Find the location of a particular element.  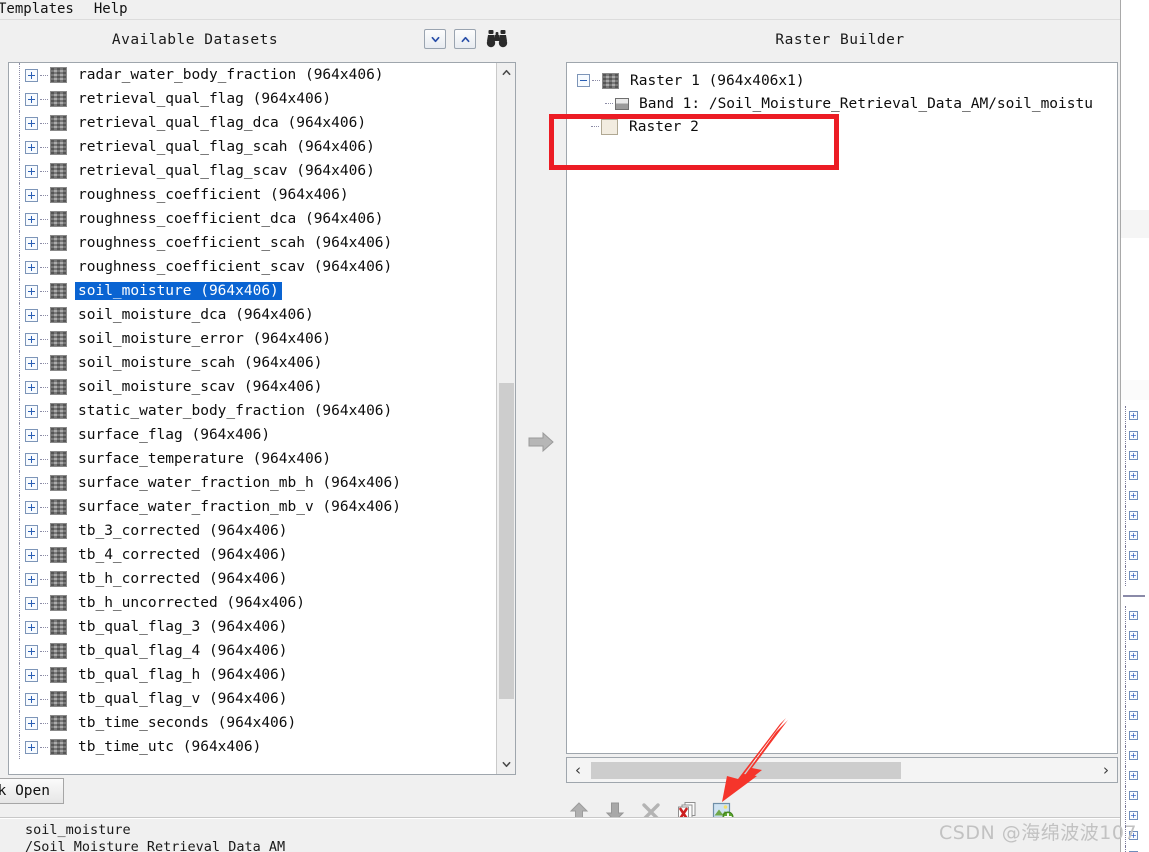

tree-row-raster-1: Raster 1 (964x406x1) is located at coordinates (842, 80).